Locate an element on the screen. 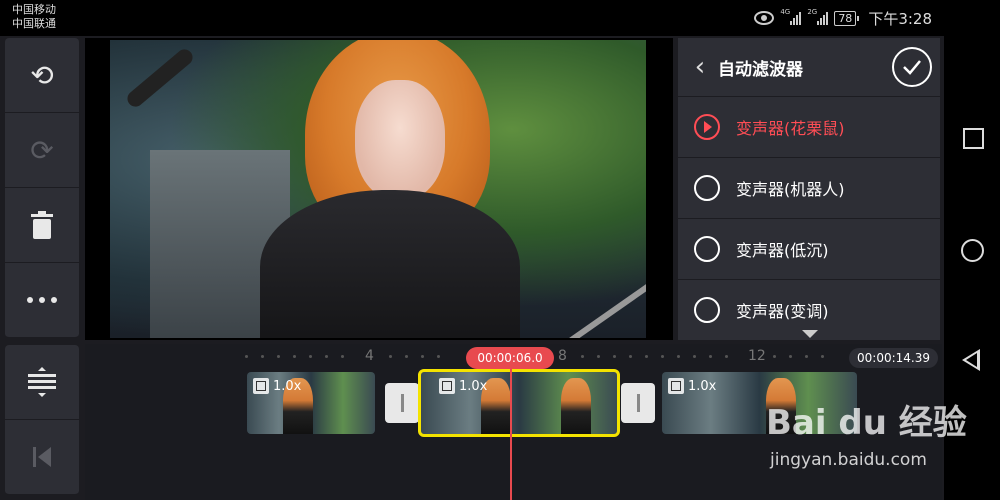  ruler-tick: 4 is located at coordinates (369, 356).